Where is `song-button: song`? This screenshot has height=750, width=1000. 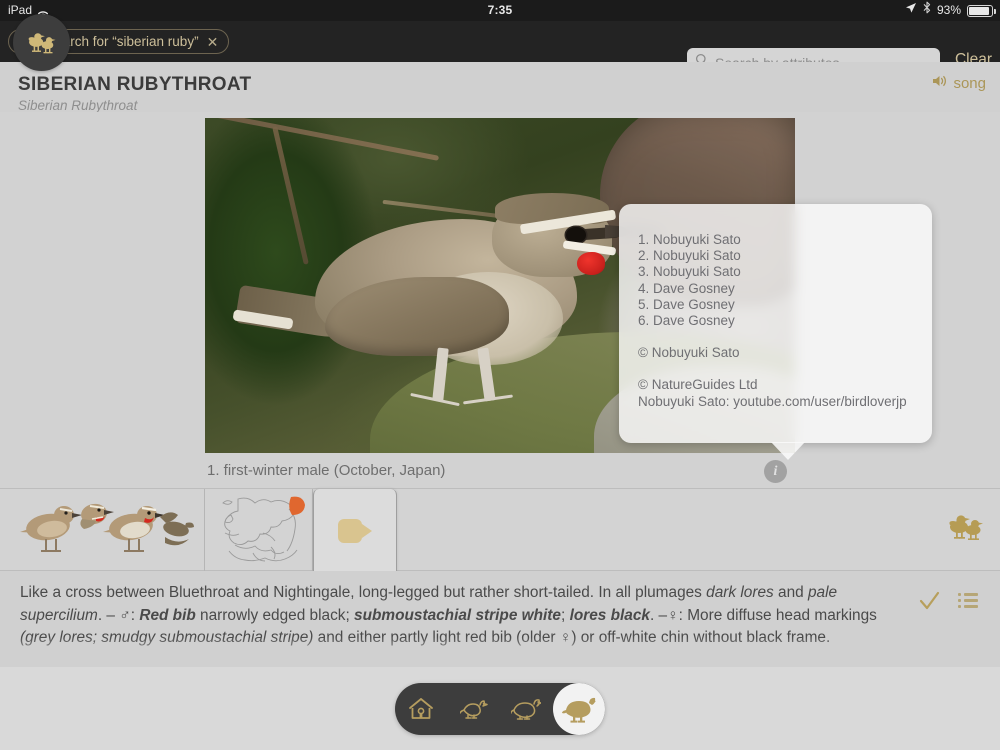 song-button: song is located at coordinates (959, 83).